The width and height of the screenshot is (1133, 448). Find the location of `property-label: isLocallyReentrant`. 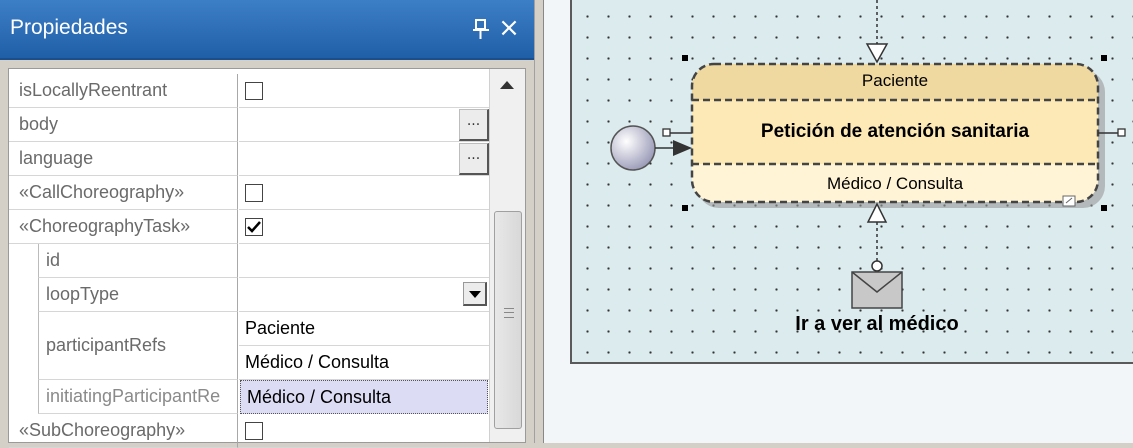

property-label: isLocallyReentrant is located at coordinates (123, 91).